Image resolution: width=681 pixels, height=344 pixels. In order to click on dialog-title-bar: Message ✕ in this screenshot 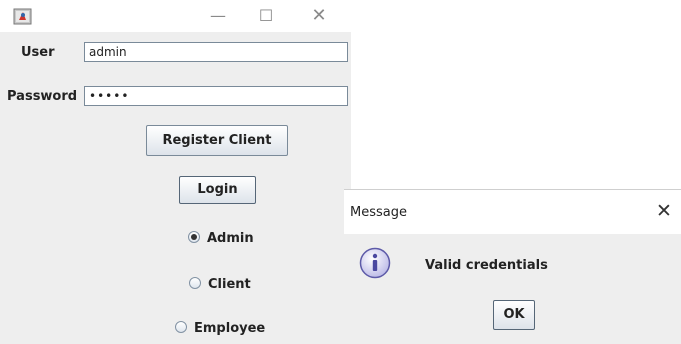, I will do `click(512, 212)`.